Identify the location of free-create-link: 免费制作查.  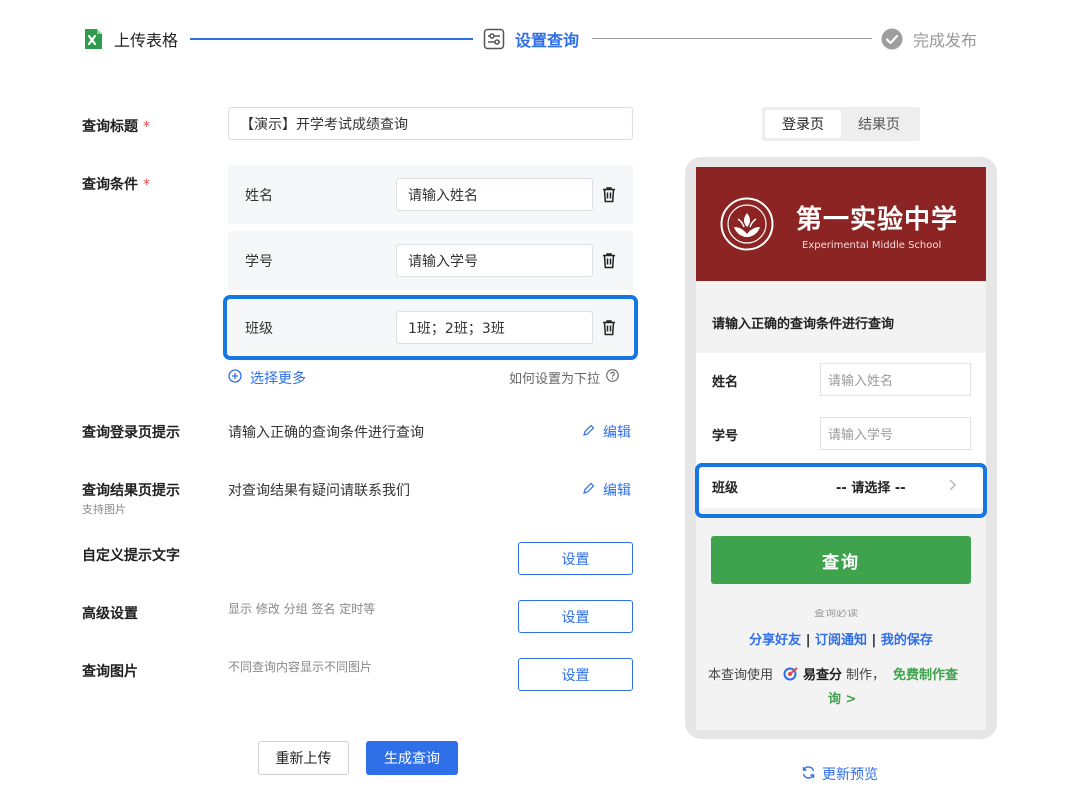
(925, 673).